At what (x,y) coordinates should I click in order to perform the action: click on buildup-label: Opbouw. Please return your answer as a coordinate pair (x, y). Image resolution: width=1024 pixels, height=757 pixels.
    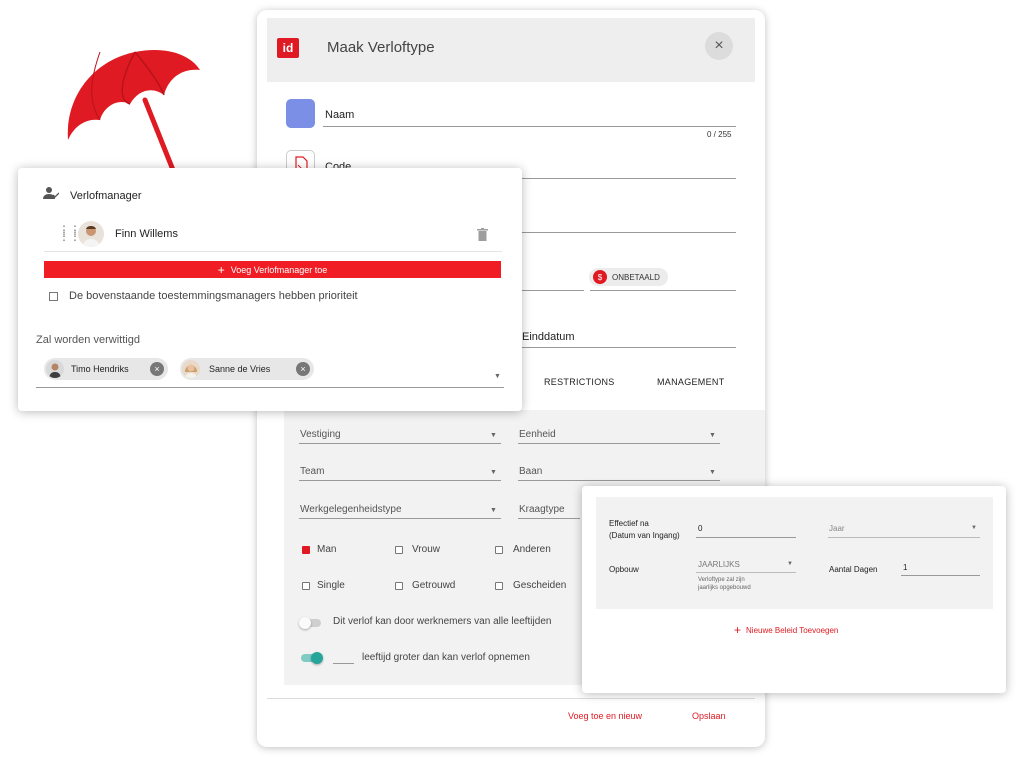
    Looking at the image, I should click on (624, 569).